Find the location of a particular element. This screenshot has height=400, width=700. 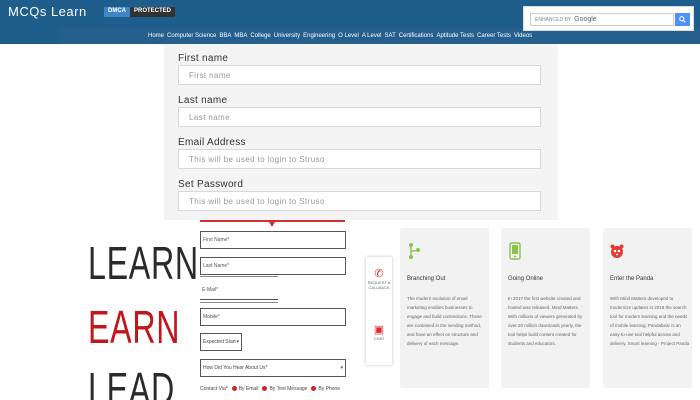

protected-label: PROTECTED is located at coordinates (153, 12).